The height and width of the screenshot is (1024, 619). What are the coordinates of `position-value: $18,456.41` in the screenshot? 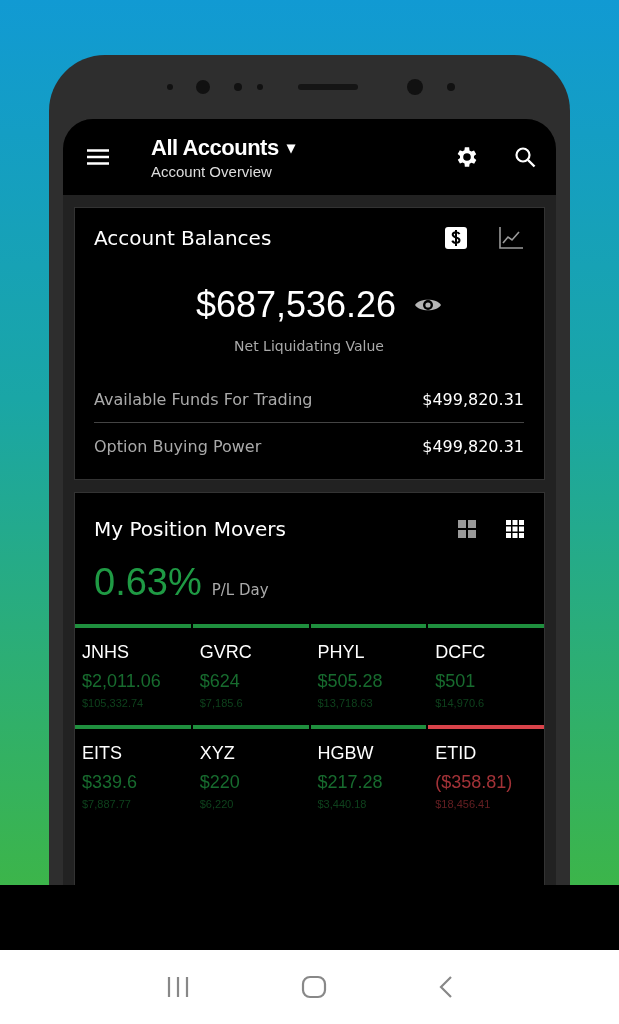 It's located at (463, 804).